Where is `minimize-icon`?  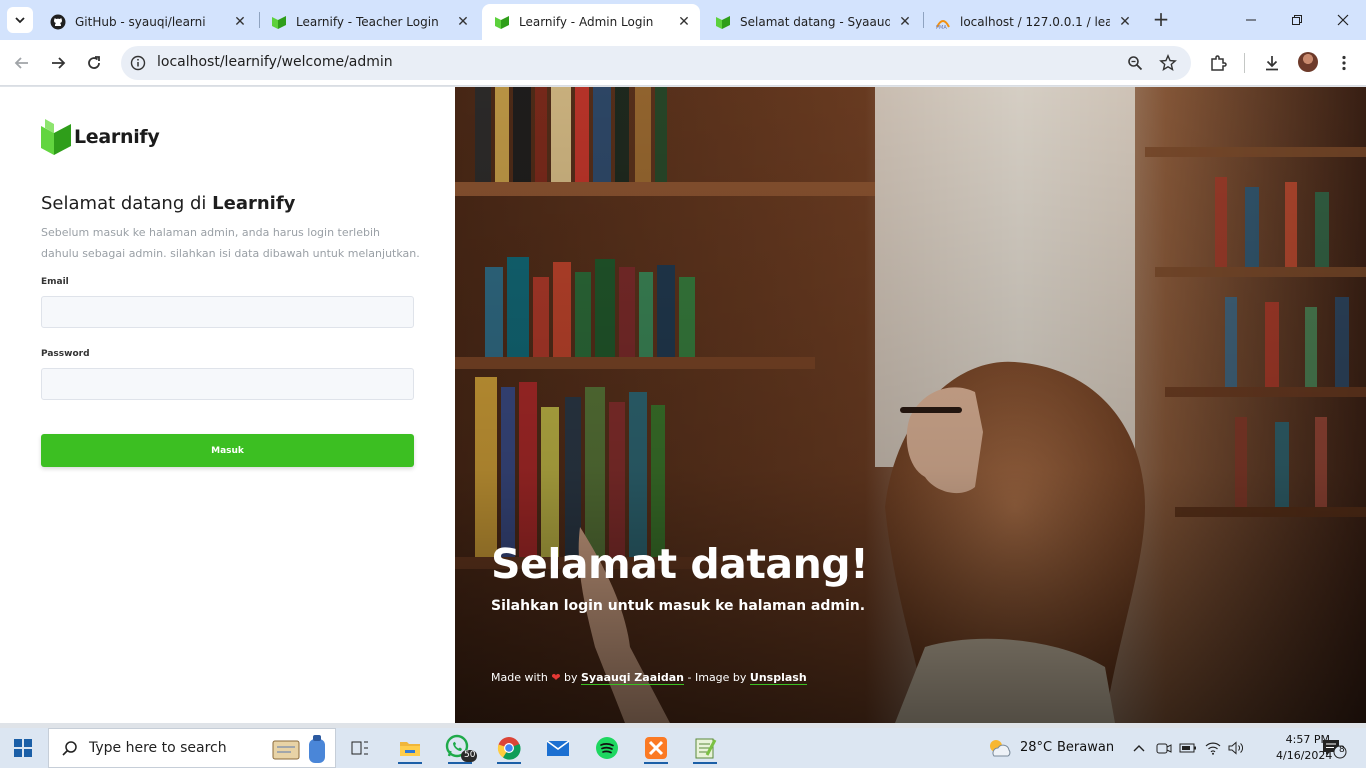 minimize-icon is located at coordinates (1251, 20).